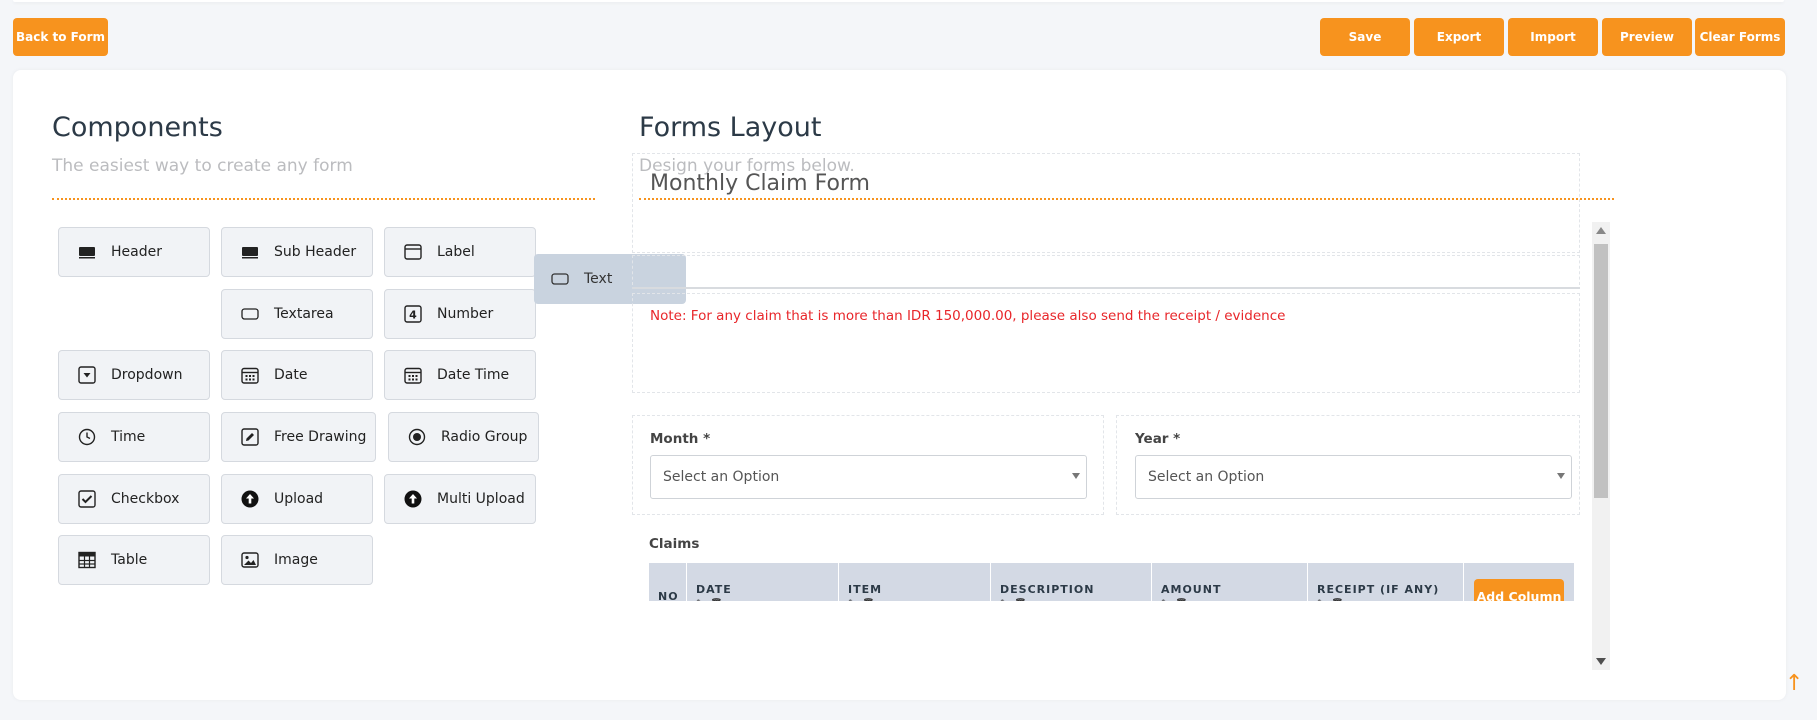 The height and width of the screenshot is (720, 1817). I want to click on component-image: Image, so click(297, 560).